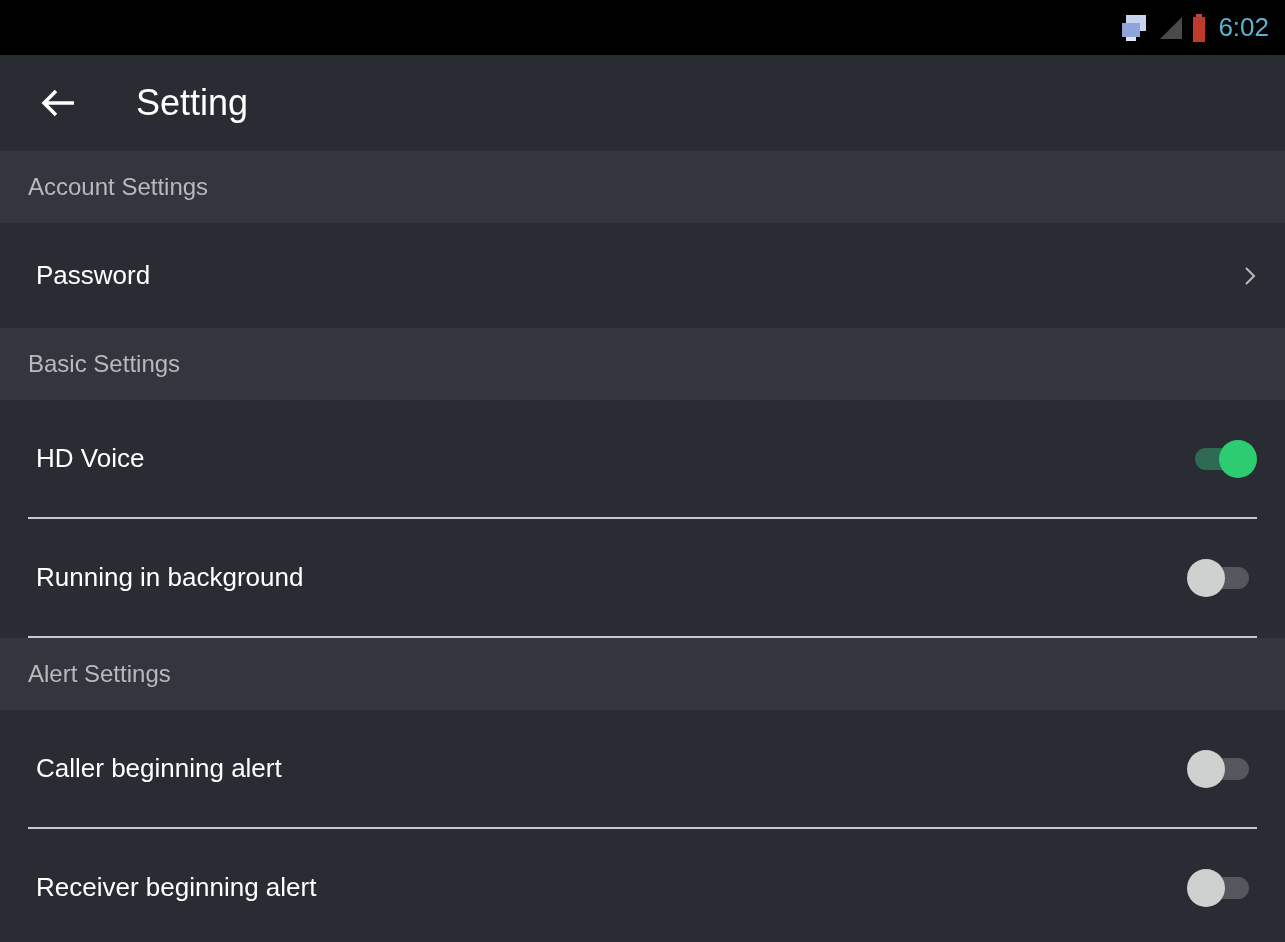 The image size is (1285, 942). I want to click on section-title: Alert Settings, so click(99, 674).